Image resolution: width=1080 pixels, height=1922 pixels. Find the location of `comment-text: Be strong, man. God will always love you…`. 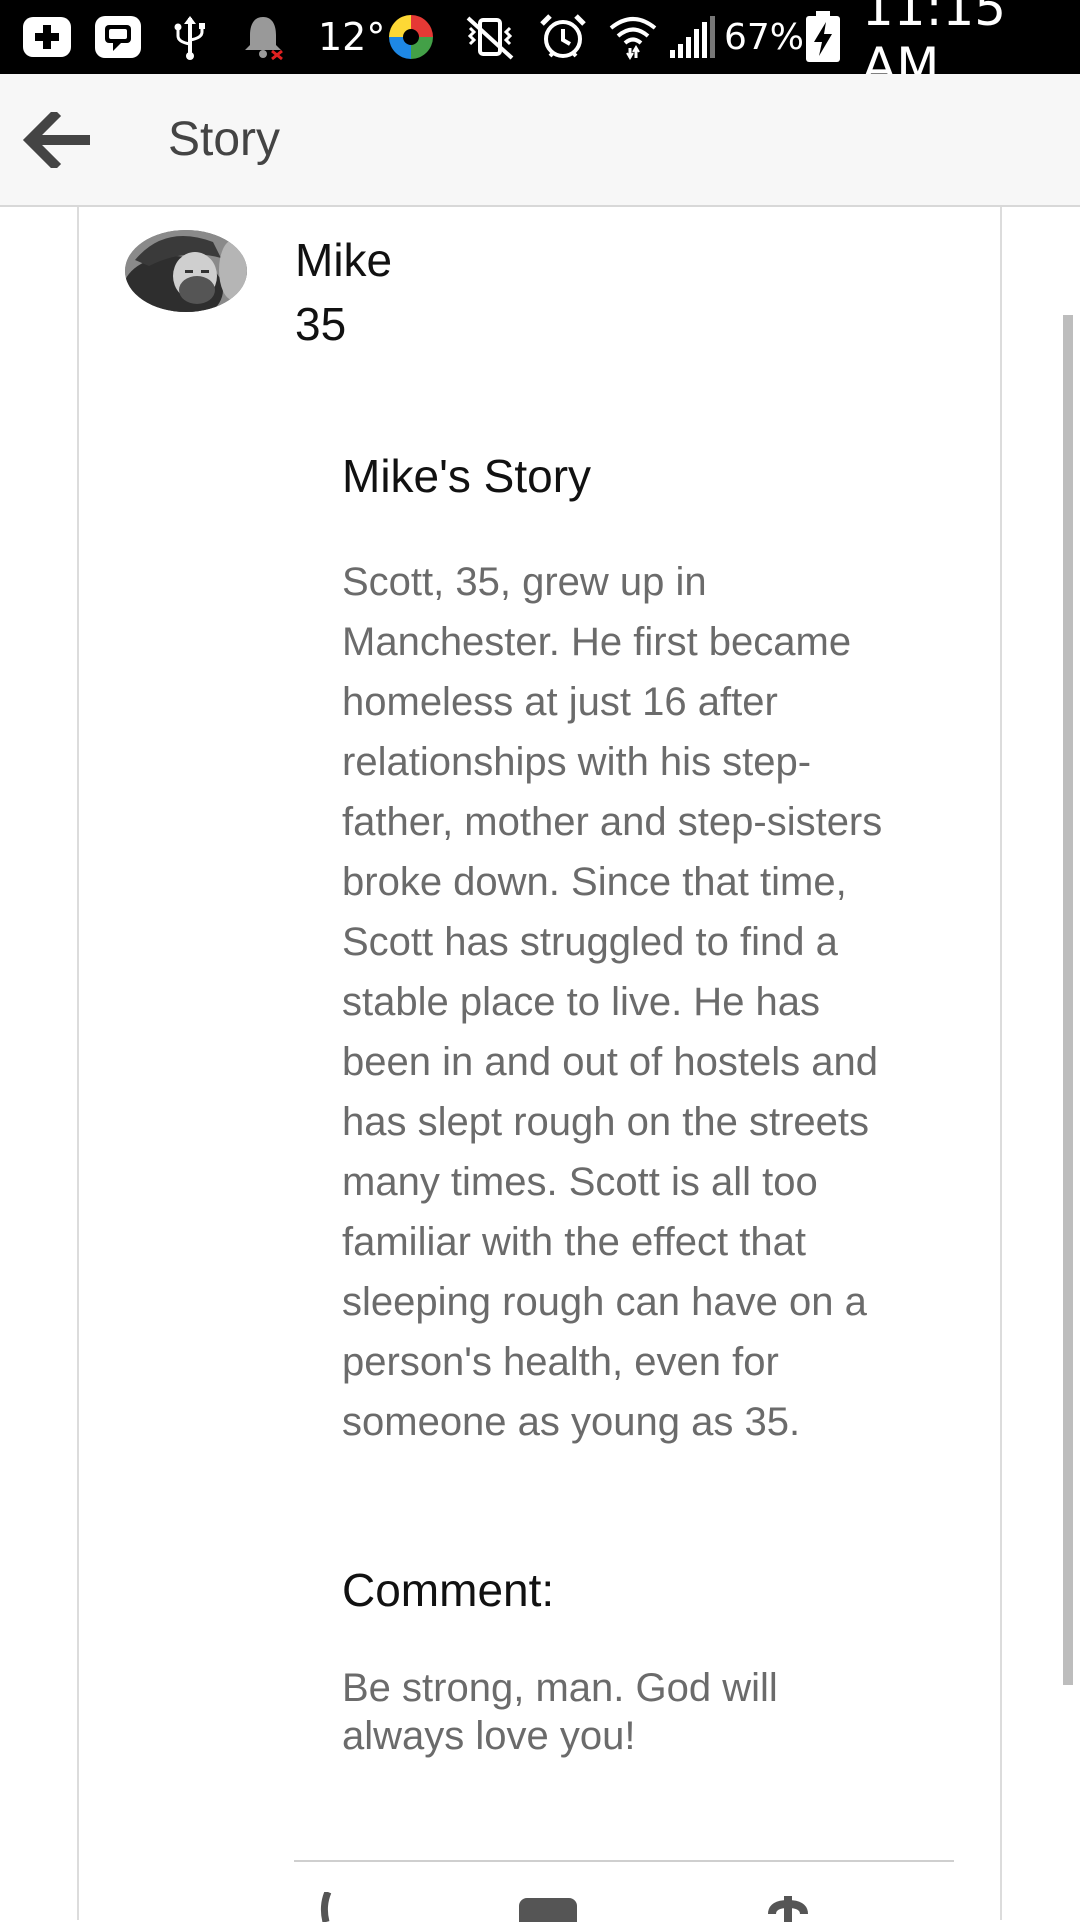

comment-text: Be strong, man. God will always love you… is located at coordinates (560, 1712).